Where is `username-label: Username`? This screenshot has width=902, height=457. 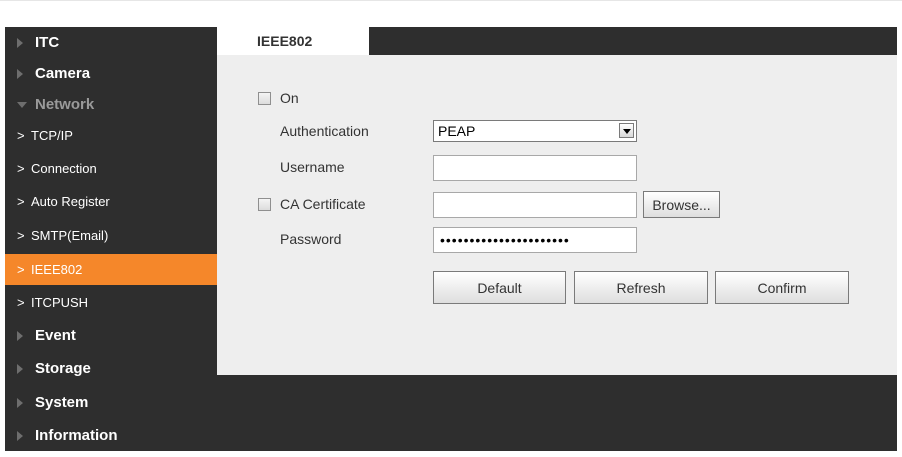 username-label: Username is located at coordinates (312, 167).